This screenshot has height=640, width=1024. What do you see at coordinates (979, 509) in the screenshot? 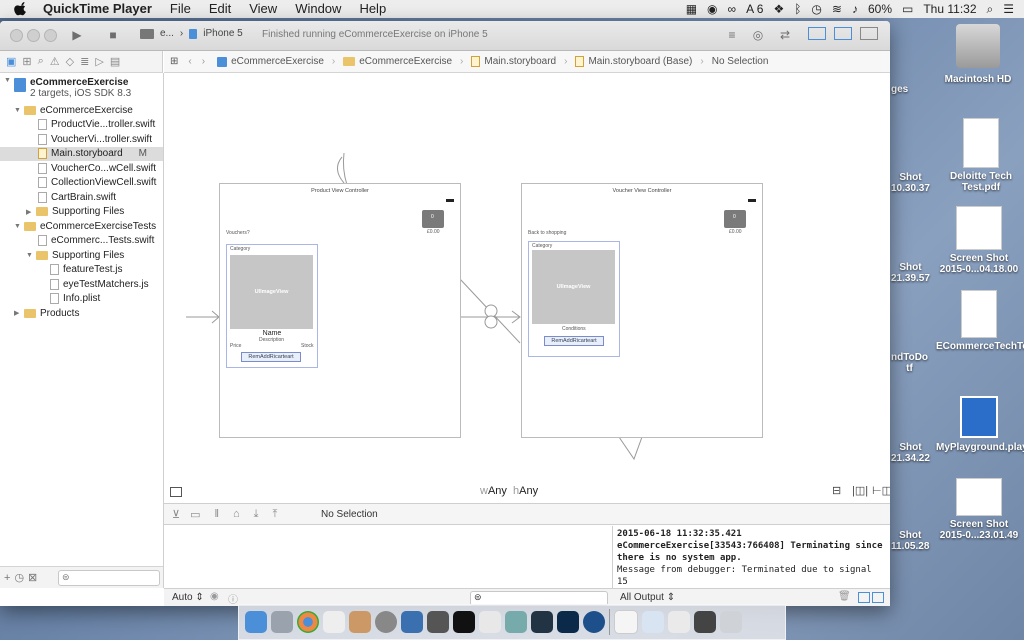
I see `desktop-icon-screenshot-2: Screen Shot 2015-0...23.01.49` at bounding box center [979, 509].